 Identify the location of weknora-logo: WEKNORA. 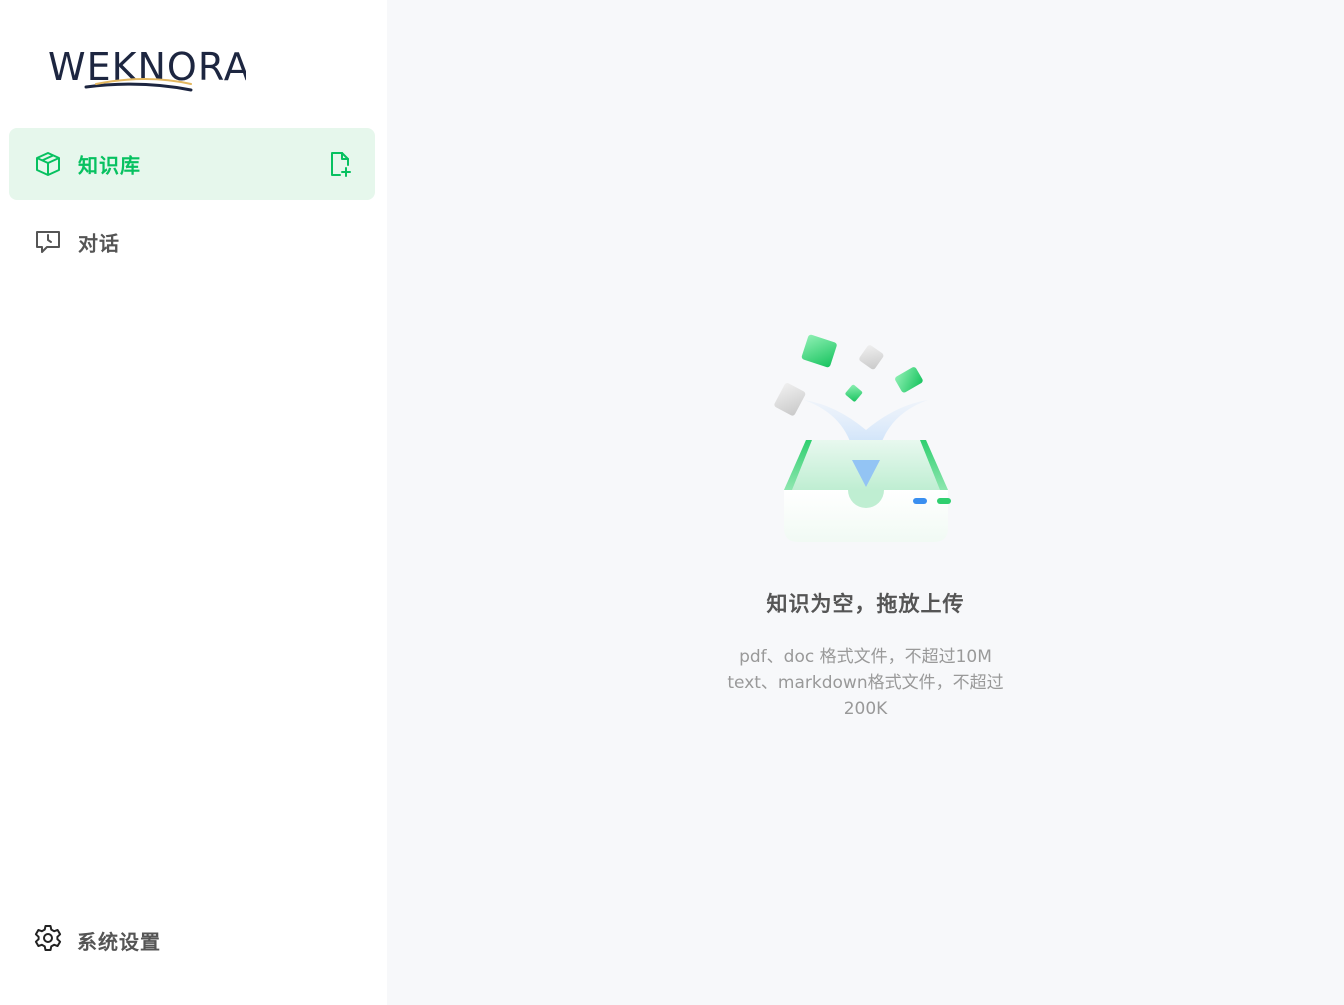
(148, 70).